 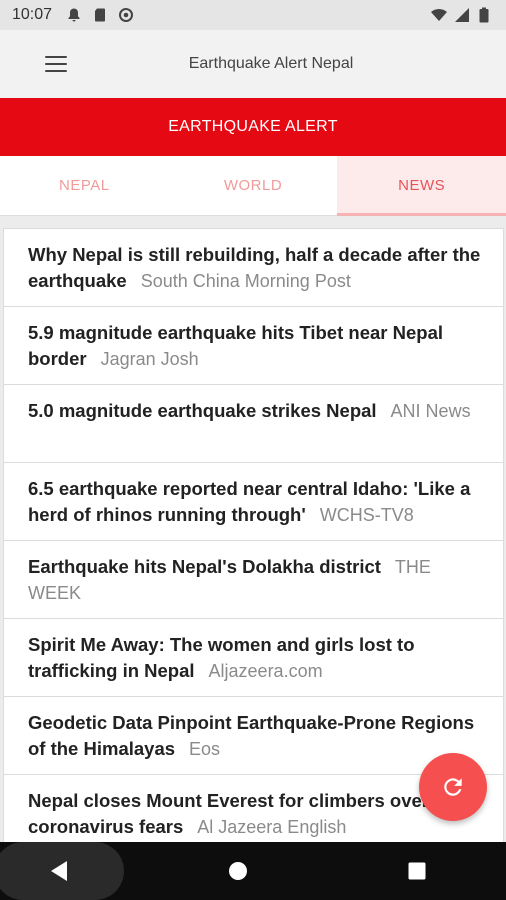 I want to click on earthquake-alert-banner: EARTHQUAKE ALERT, so click(x=253, y=127).